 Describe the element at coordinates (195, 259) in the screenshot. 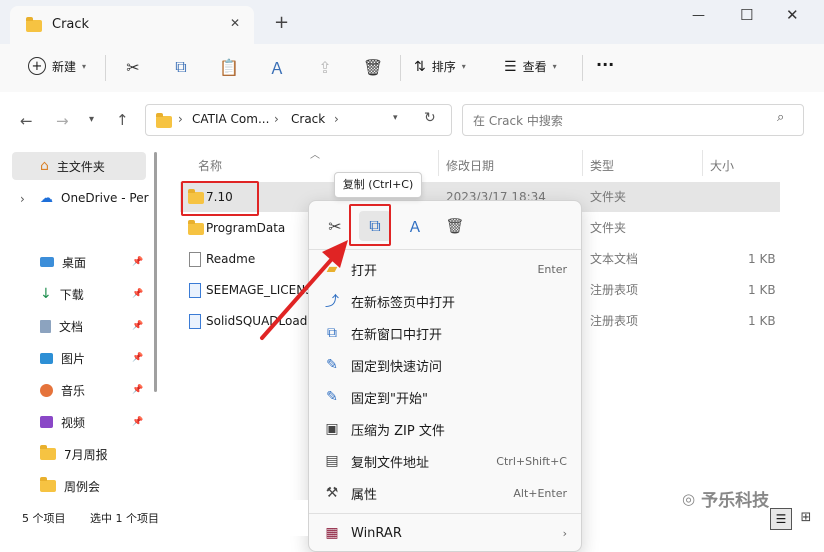

I see `text-file-icon` at that location.